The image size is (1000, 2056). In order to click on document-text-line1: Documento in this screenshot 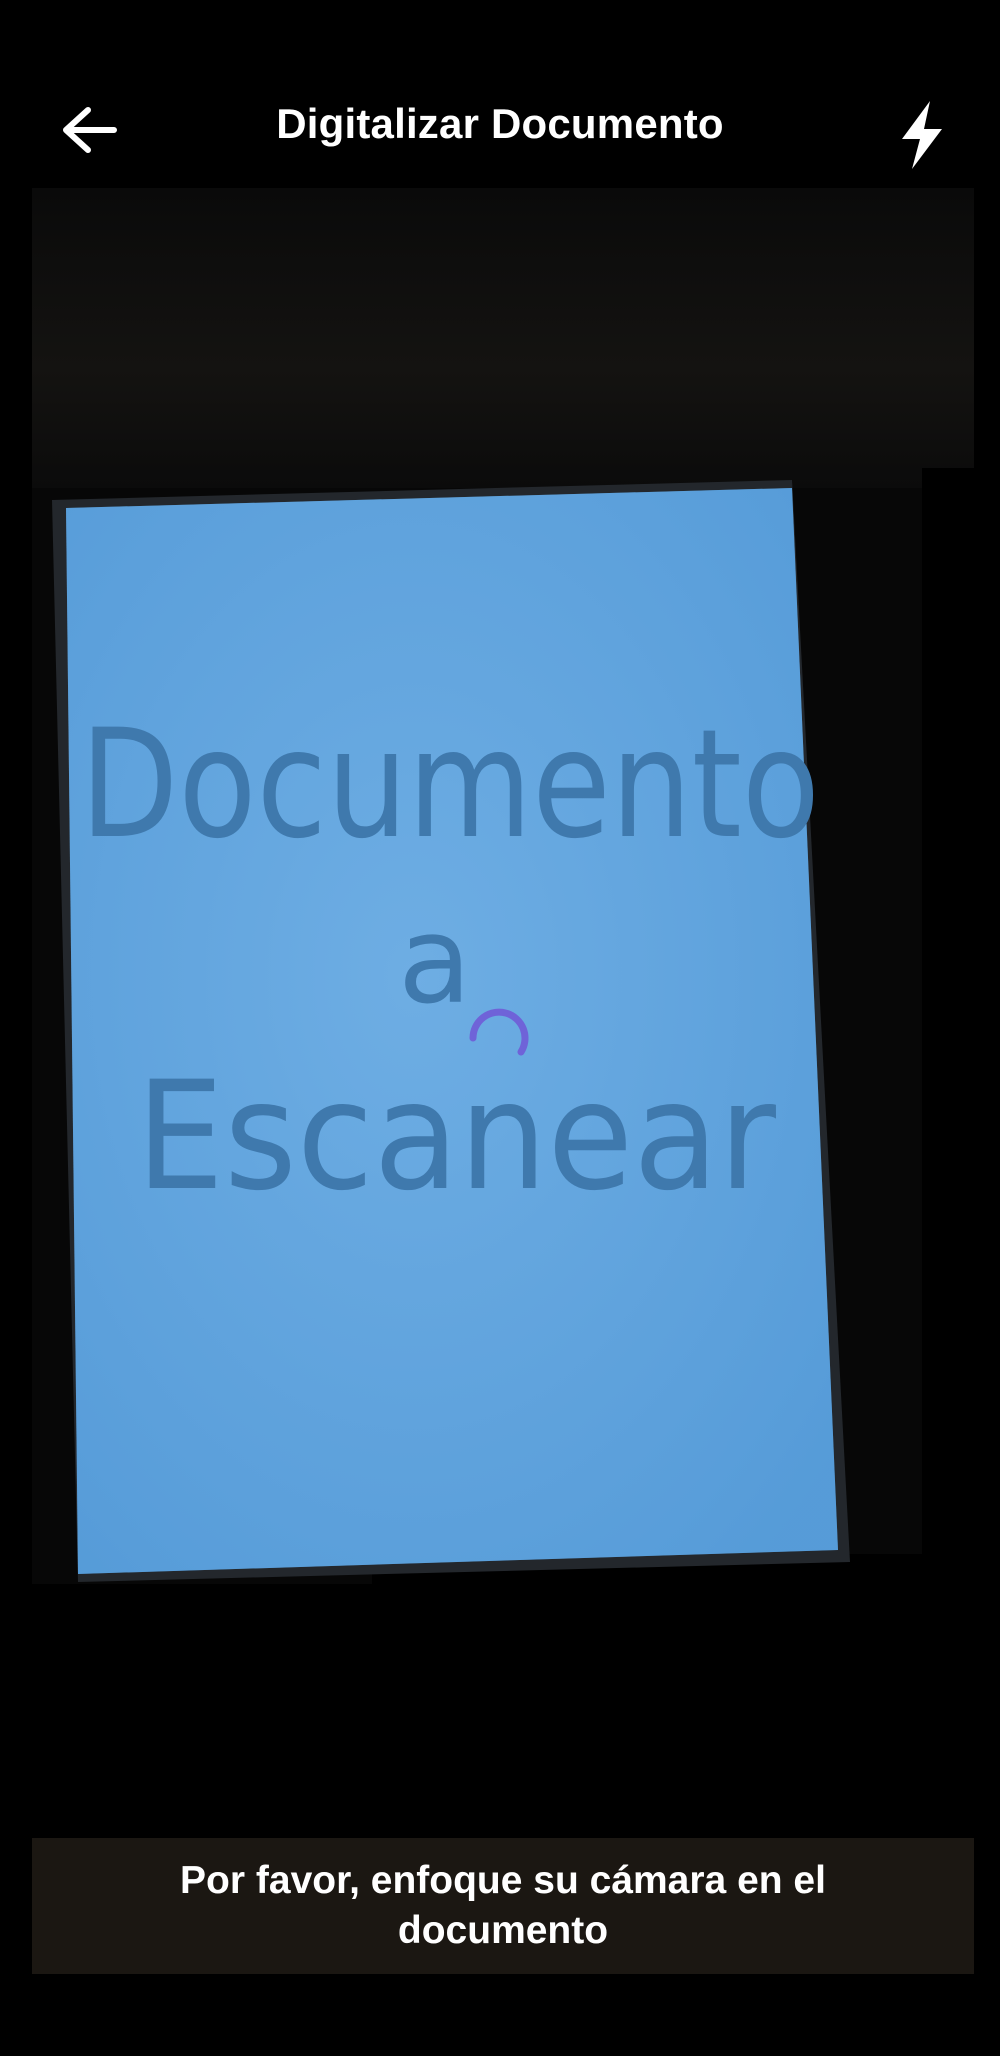, I will do `click(450, 785)`.